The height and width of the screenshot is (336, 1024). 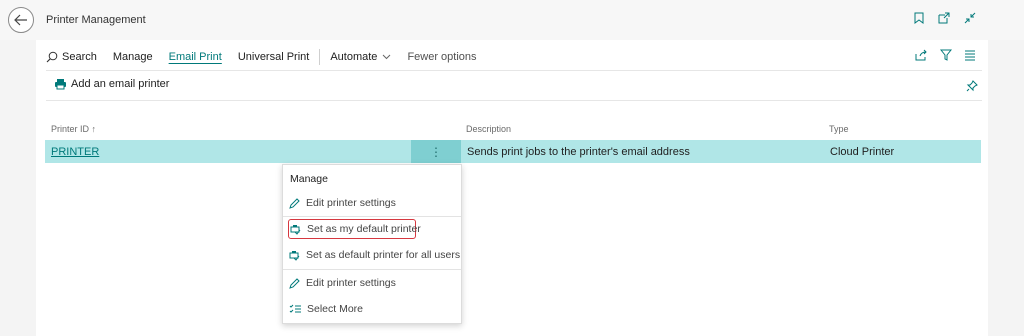 What do you see at coordinates (387, 57) in the screenshot?
I see `chevron-down-icon` at bounding box center [387, 57].